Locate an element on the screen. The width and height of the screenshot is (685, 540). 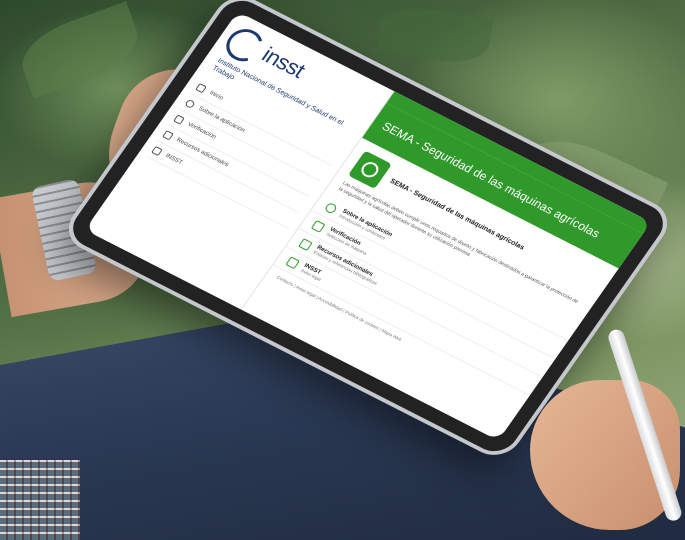
gear-icon is located at coordinates (370, 170).